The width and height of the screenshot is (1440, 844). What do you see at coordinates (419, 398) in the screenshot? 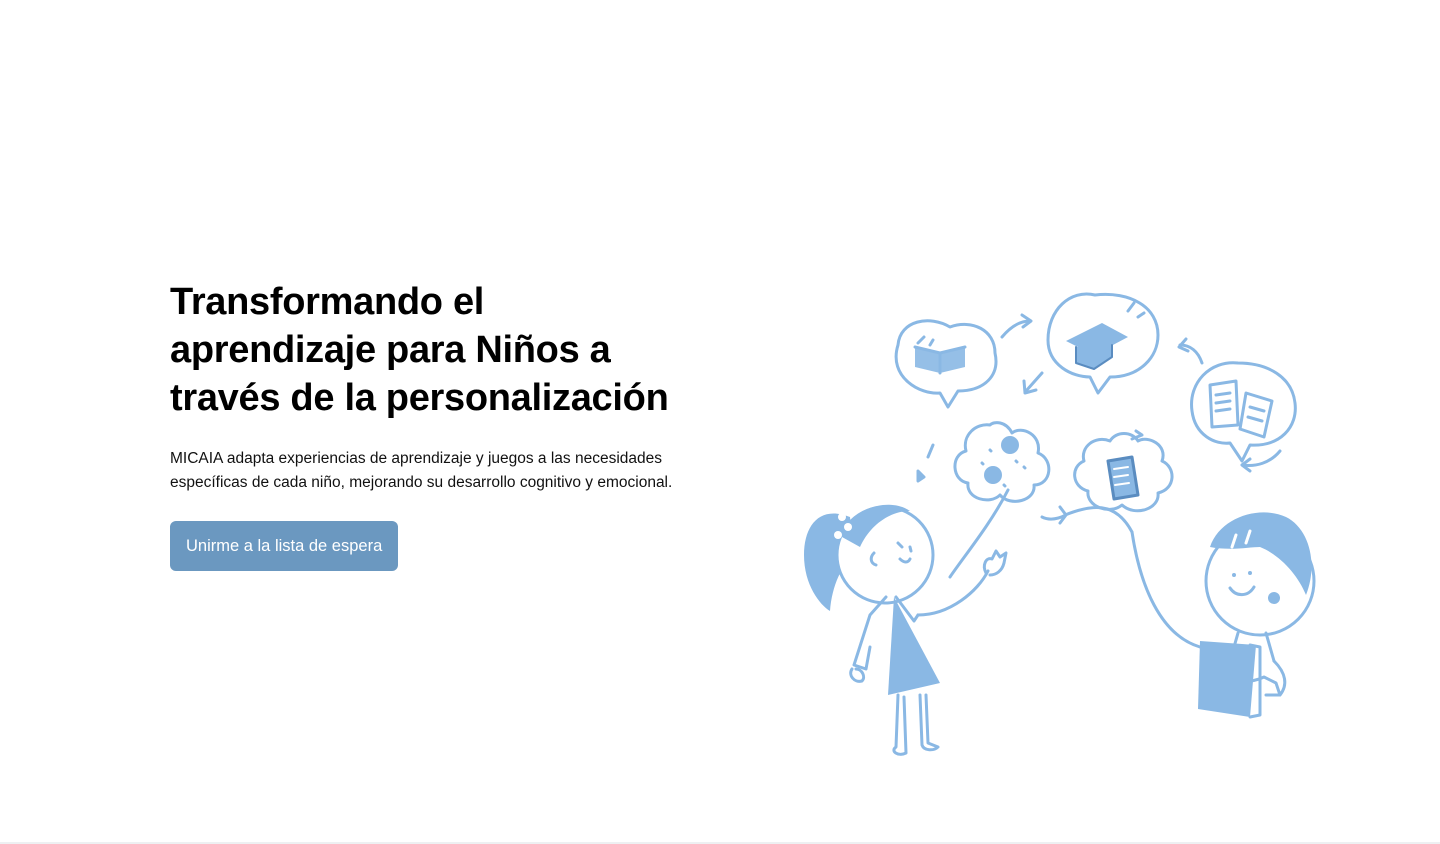
I see `hero-title-line-3: través de la personalización` at bounding box center [419, 398].